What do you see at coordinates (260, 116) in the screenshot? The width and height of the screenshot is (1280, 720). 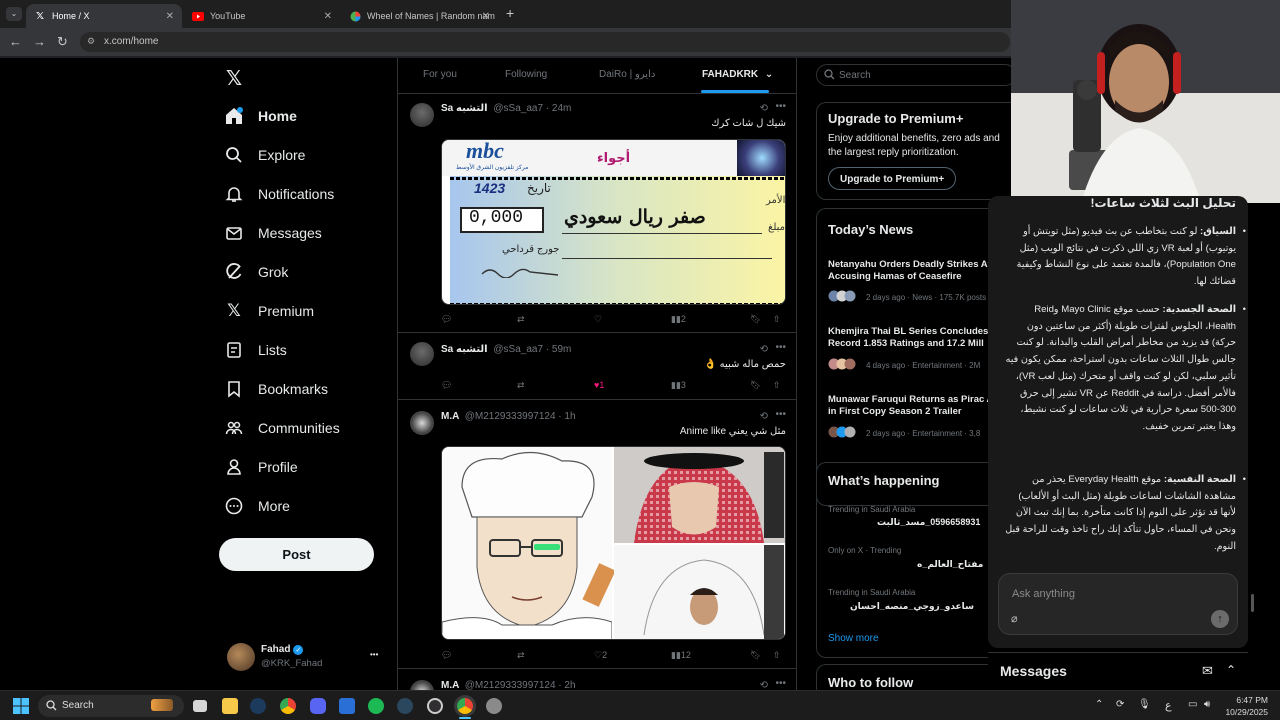 I see `sidebar-item-home: Home` at bounding box center [260, 116].